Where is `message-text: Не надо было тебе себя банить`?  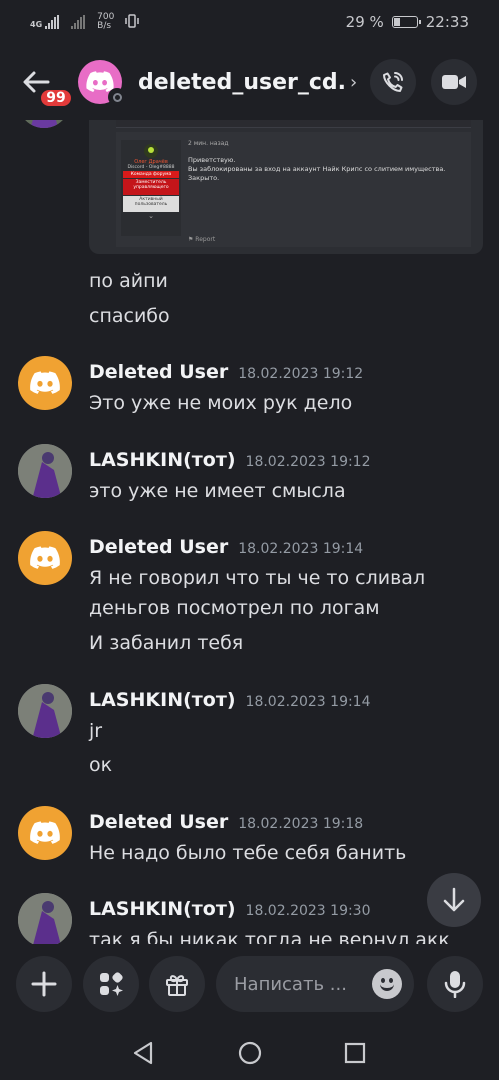
message-text: Не надо было тебе себя банить is located at coordinates (248, 853).